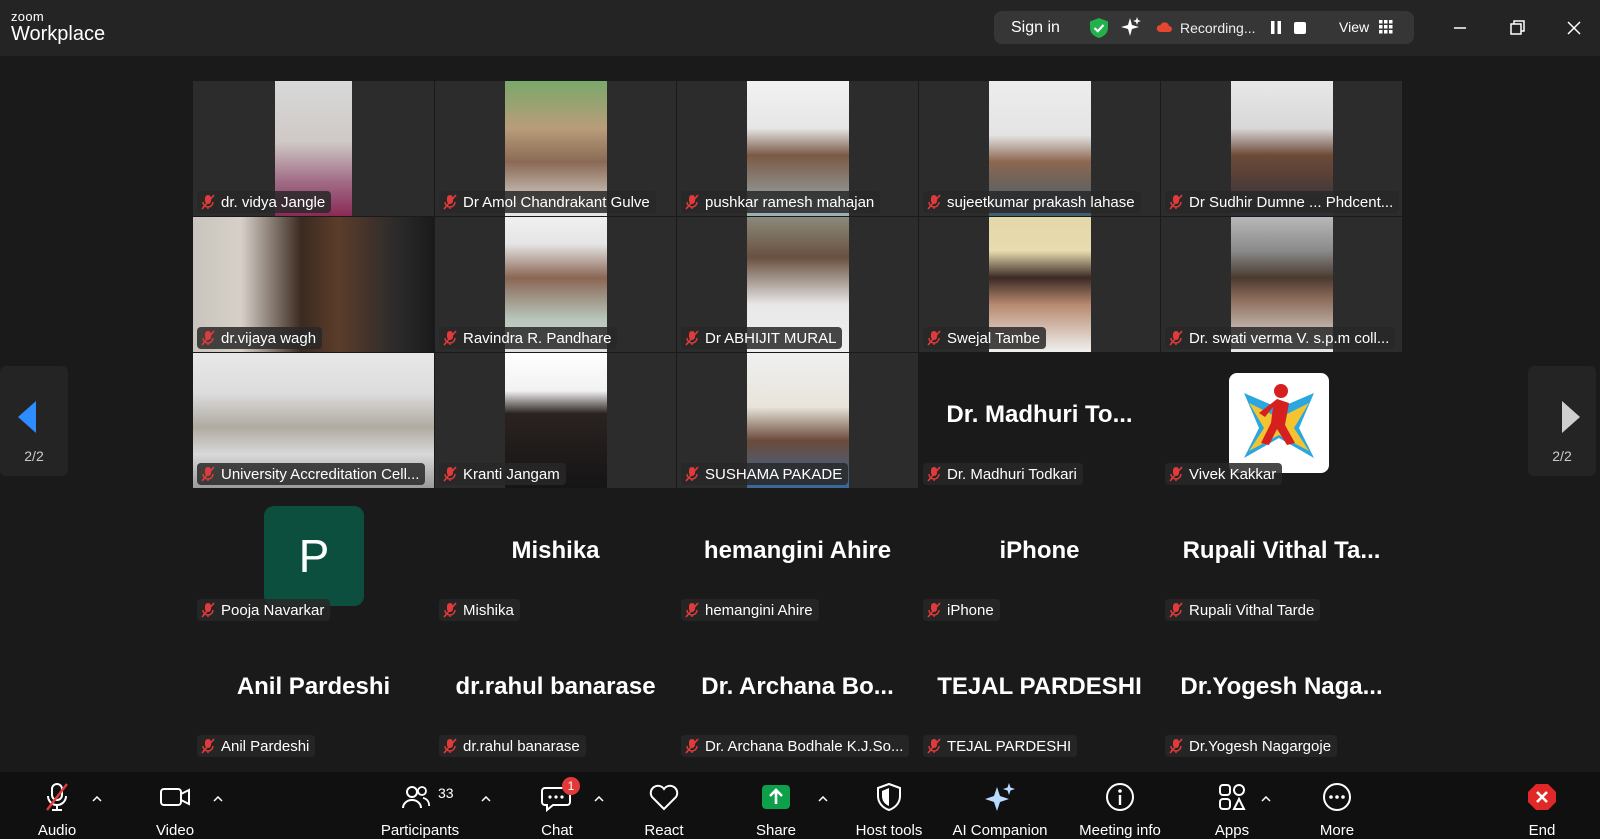  I want to click on ai-sparkle-icon, so click(1131, 27).